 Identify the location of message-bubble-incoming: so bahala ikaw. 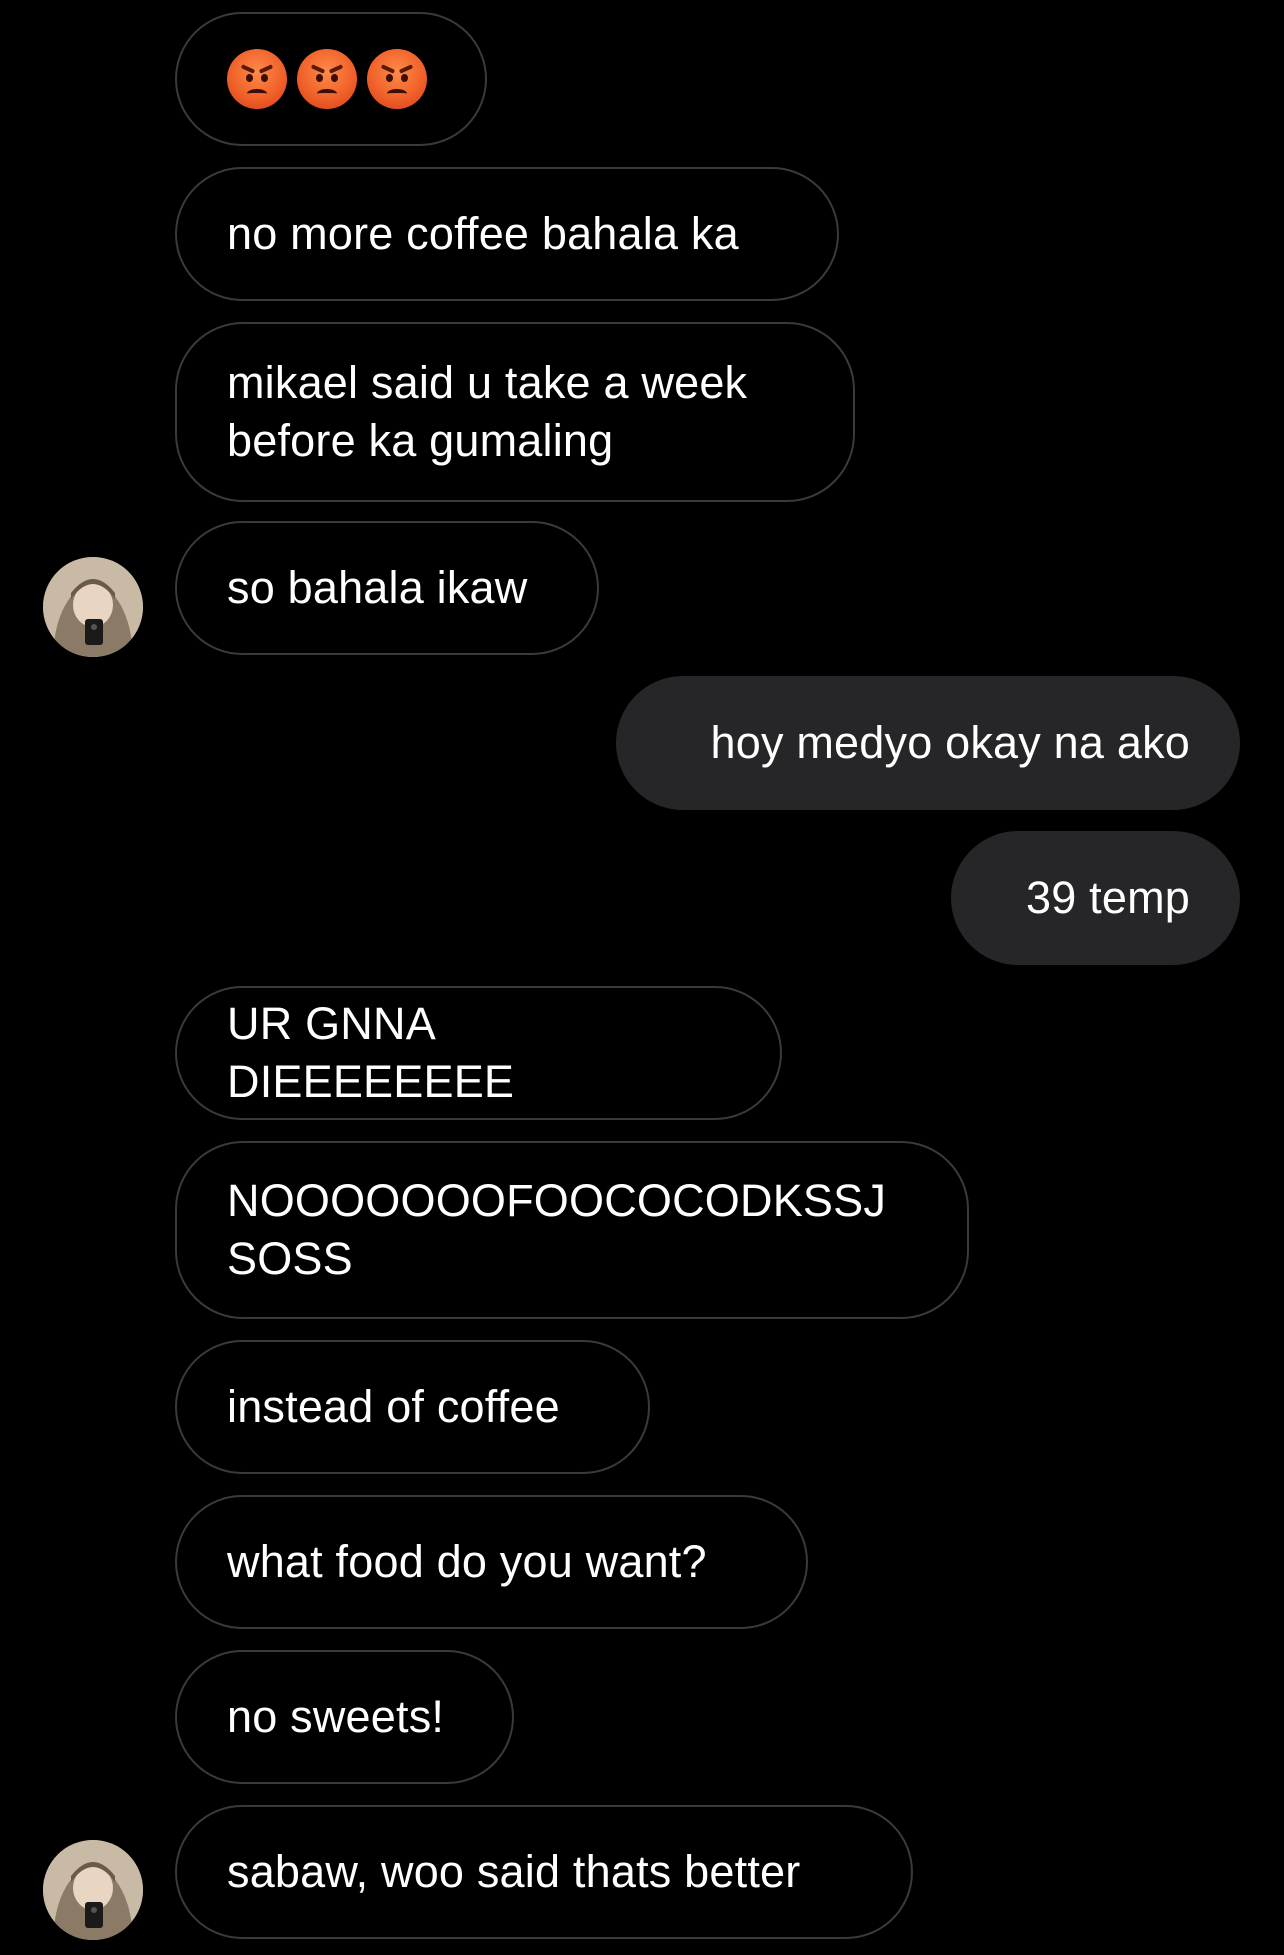
(387, 588).